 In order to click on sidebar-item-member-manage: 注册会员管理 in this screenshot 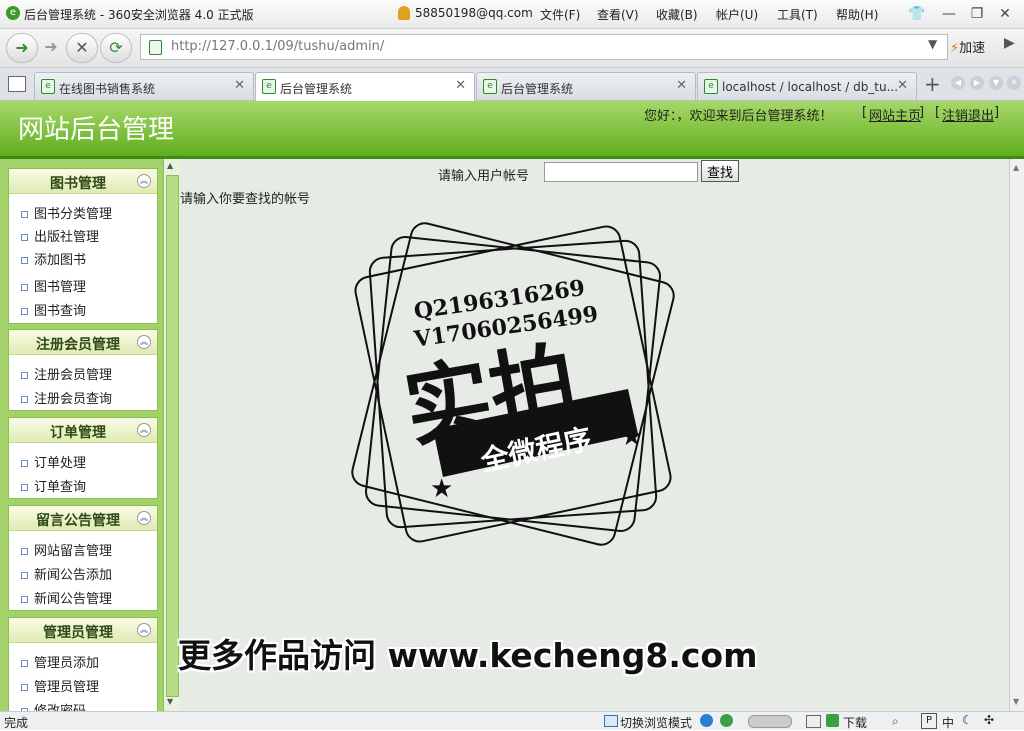, I will do `click(66, 373)`.